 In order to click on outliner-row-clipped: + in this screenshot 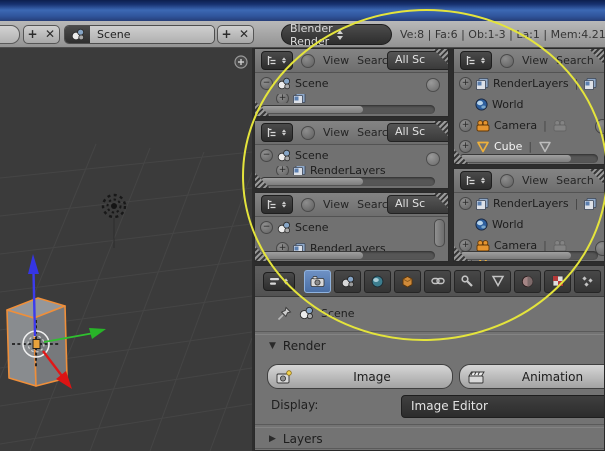, I will do `click(351, 98)`.